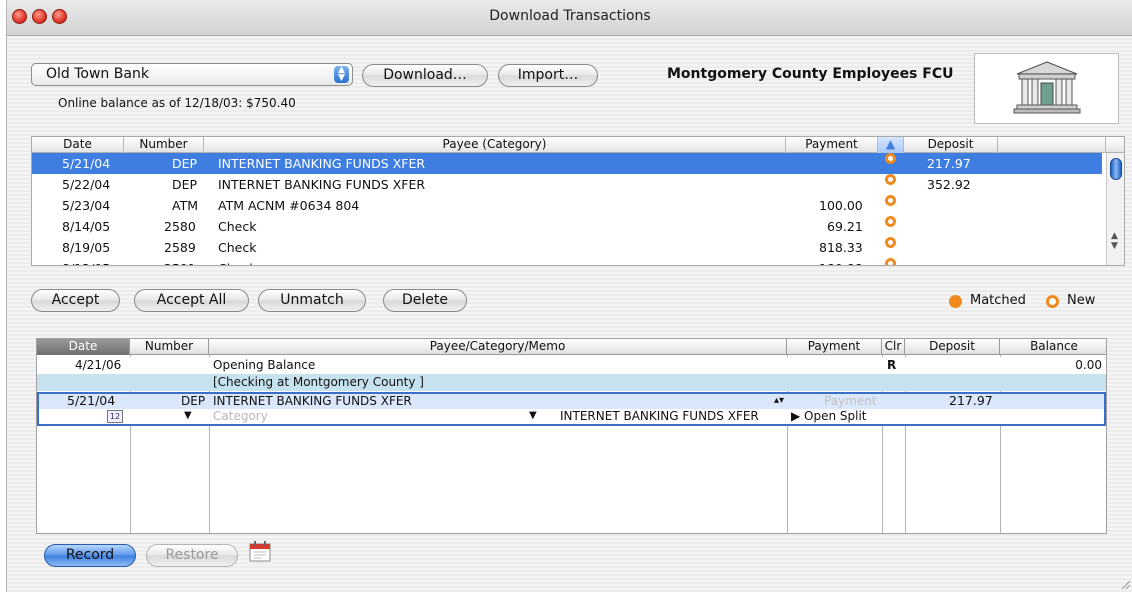 Image resolution: width=1132 pixels, height=592 pixels. I want to click on row-number: 2589, so click(180, 247).